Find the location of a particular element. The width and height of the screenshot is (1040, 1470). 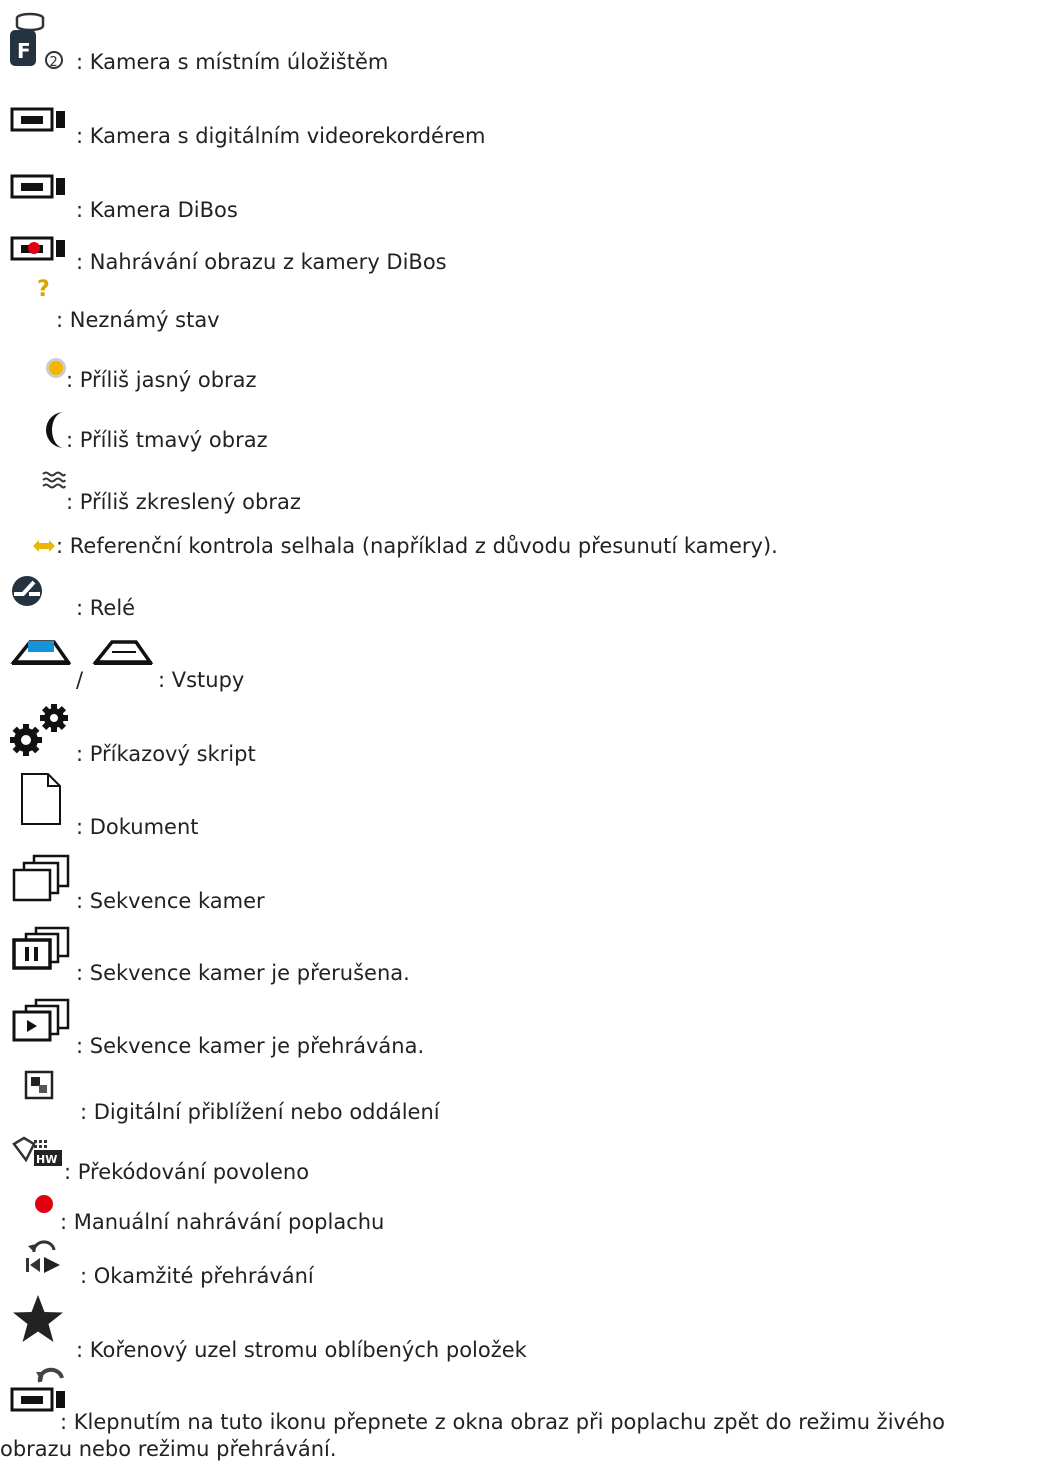

manual-alarm-recording-icon is located at coordinates (44, 1204).